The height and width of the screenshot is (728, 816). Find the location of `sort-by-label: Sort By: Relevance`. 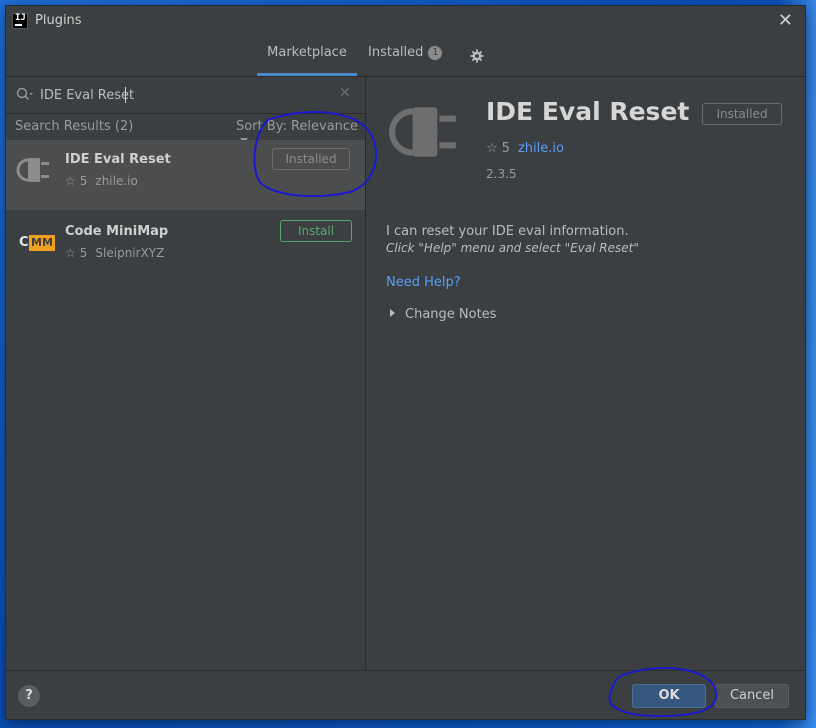

sort-by-label: Sort By: Relevance is located at coordinates (297, 126).